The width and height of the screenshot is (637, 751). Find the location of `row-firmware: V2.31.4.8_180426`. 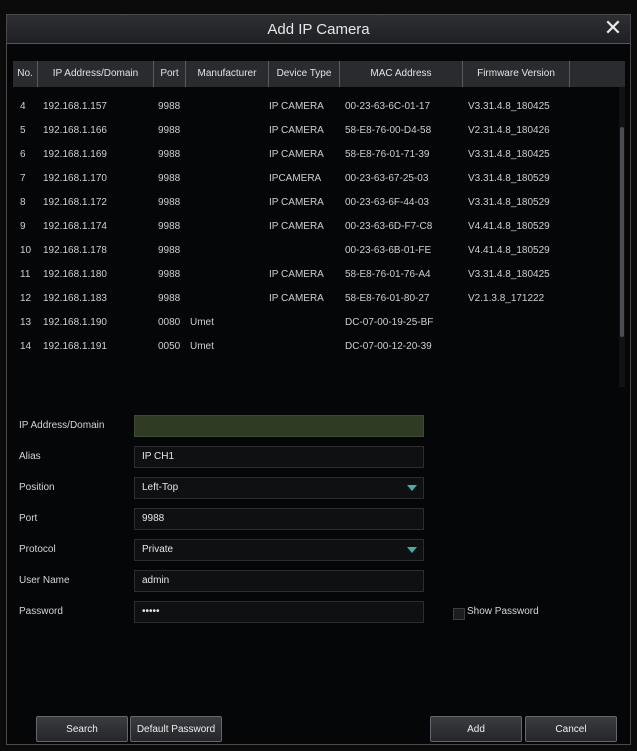

row-firmware: V2.31.4.8_180426 is located at coordinates (509, 130).